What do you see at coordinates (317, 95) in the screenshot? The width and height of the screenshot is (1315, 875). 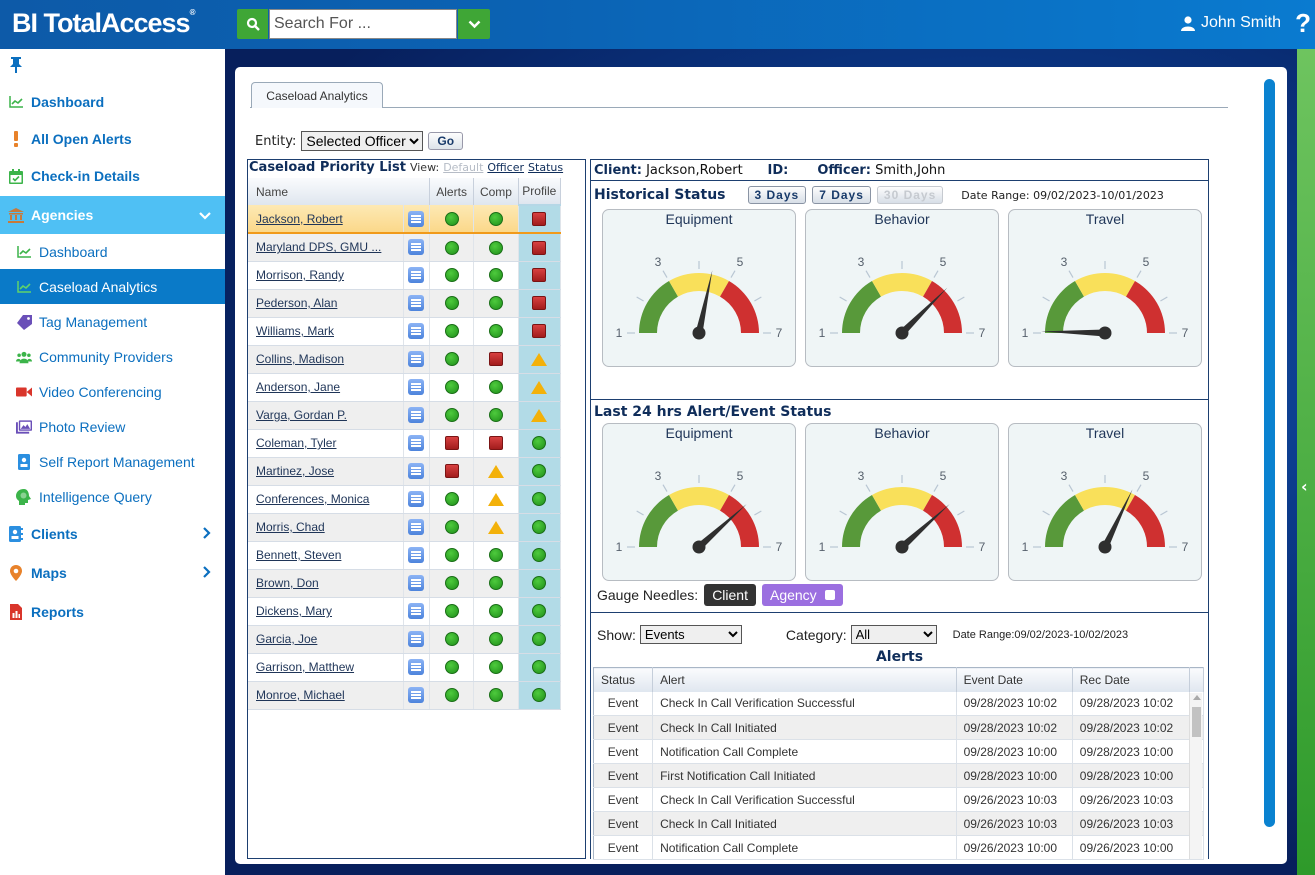 I see `tab-caseload-analytics: Caseload Analytics` at bounding box center [317, 95].